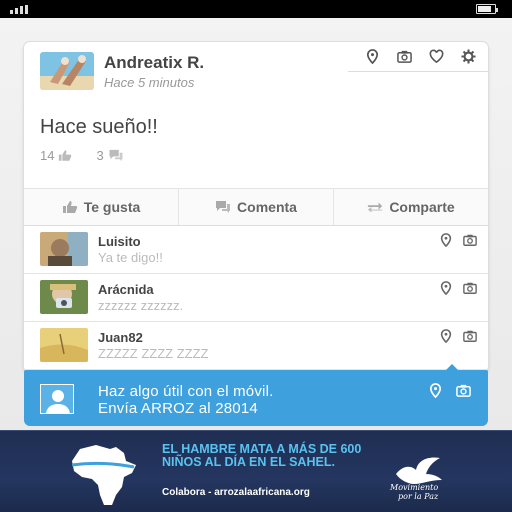 The image size is (512, 512). Describe the element at coordinates (420, 56) in the screenshot. I see `post-toolbar` at that location.